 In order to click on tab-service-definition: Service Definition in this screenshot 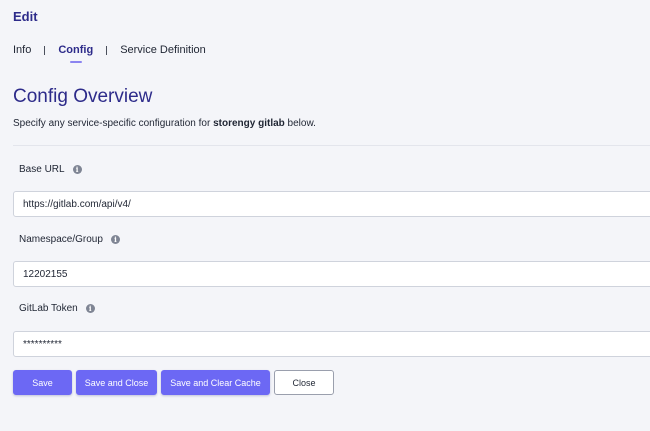, I will do `click(163, 50)`.